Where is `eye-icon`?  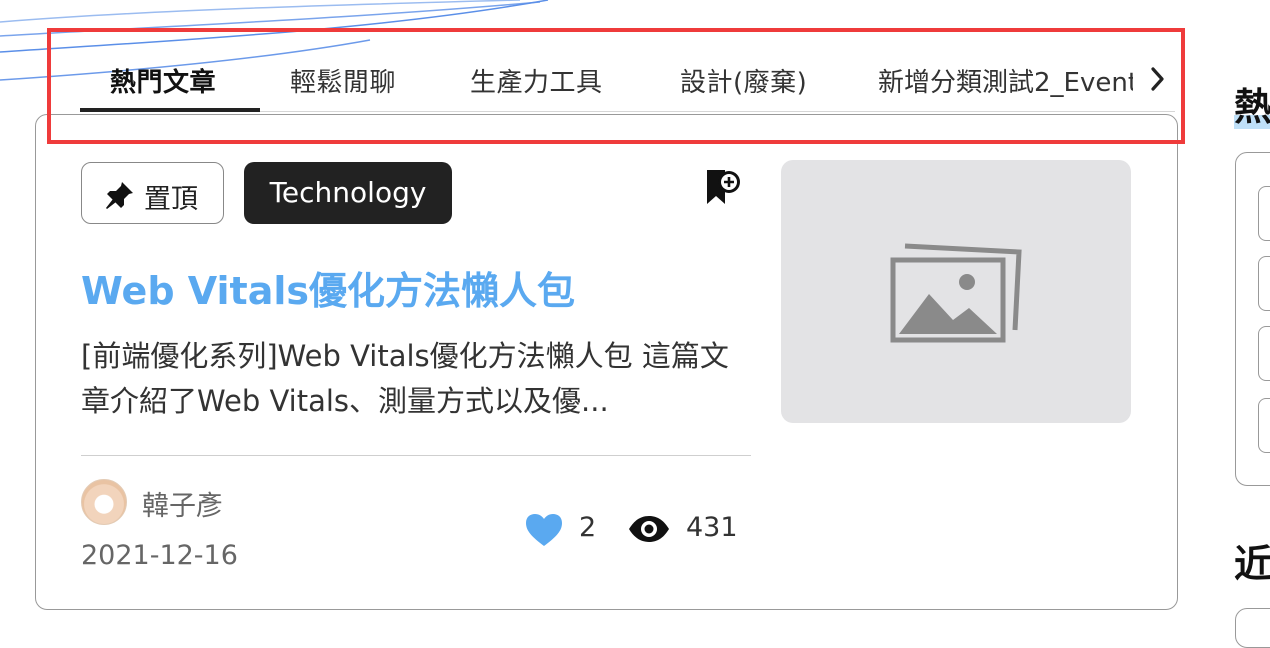 eye-icon is located at coordinates (649, 529).